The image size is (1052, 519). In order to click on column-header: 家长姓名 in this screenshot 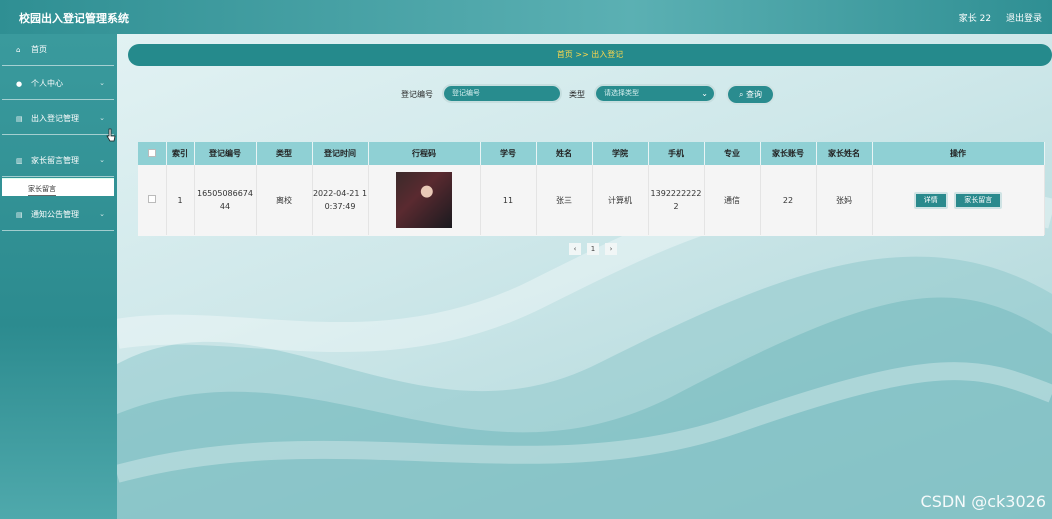, I will do `click(844, 153)`.